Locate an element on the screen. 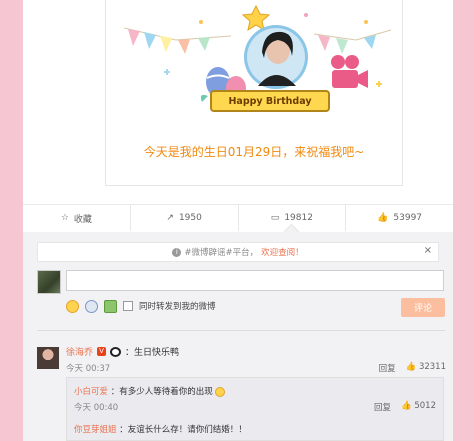  comment-like-button: 👍 32311 is located at coordinates (426, 368).